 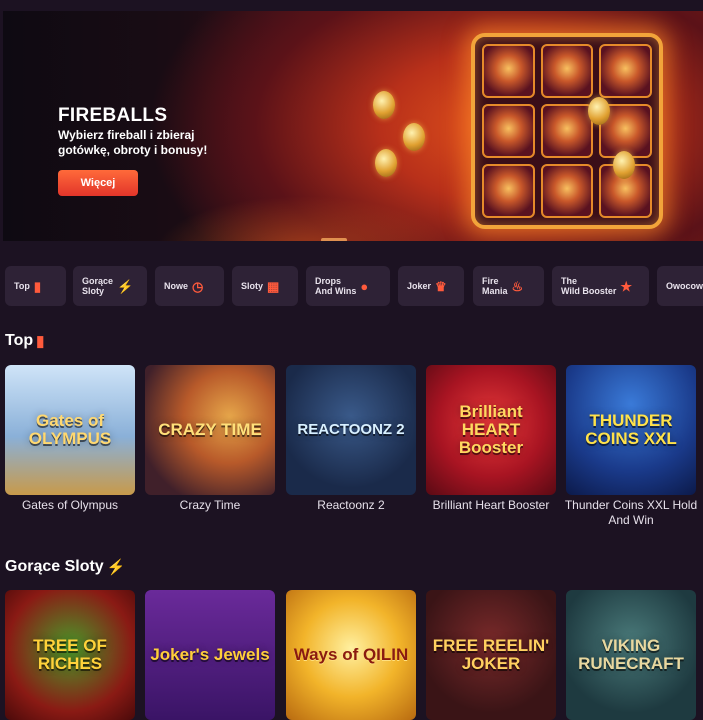 I want to click on category-label: Joker, so click(x=419, y=286).